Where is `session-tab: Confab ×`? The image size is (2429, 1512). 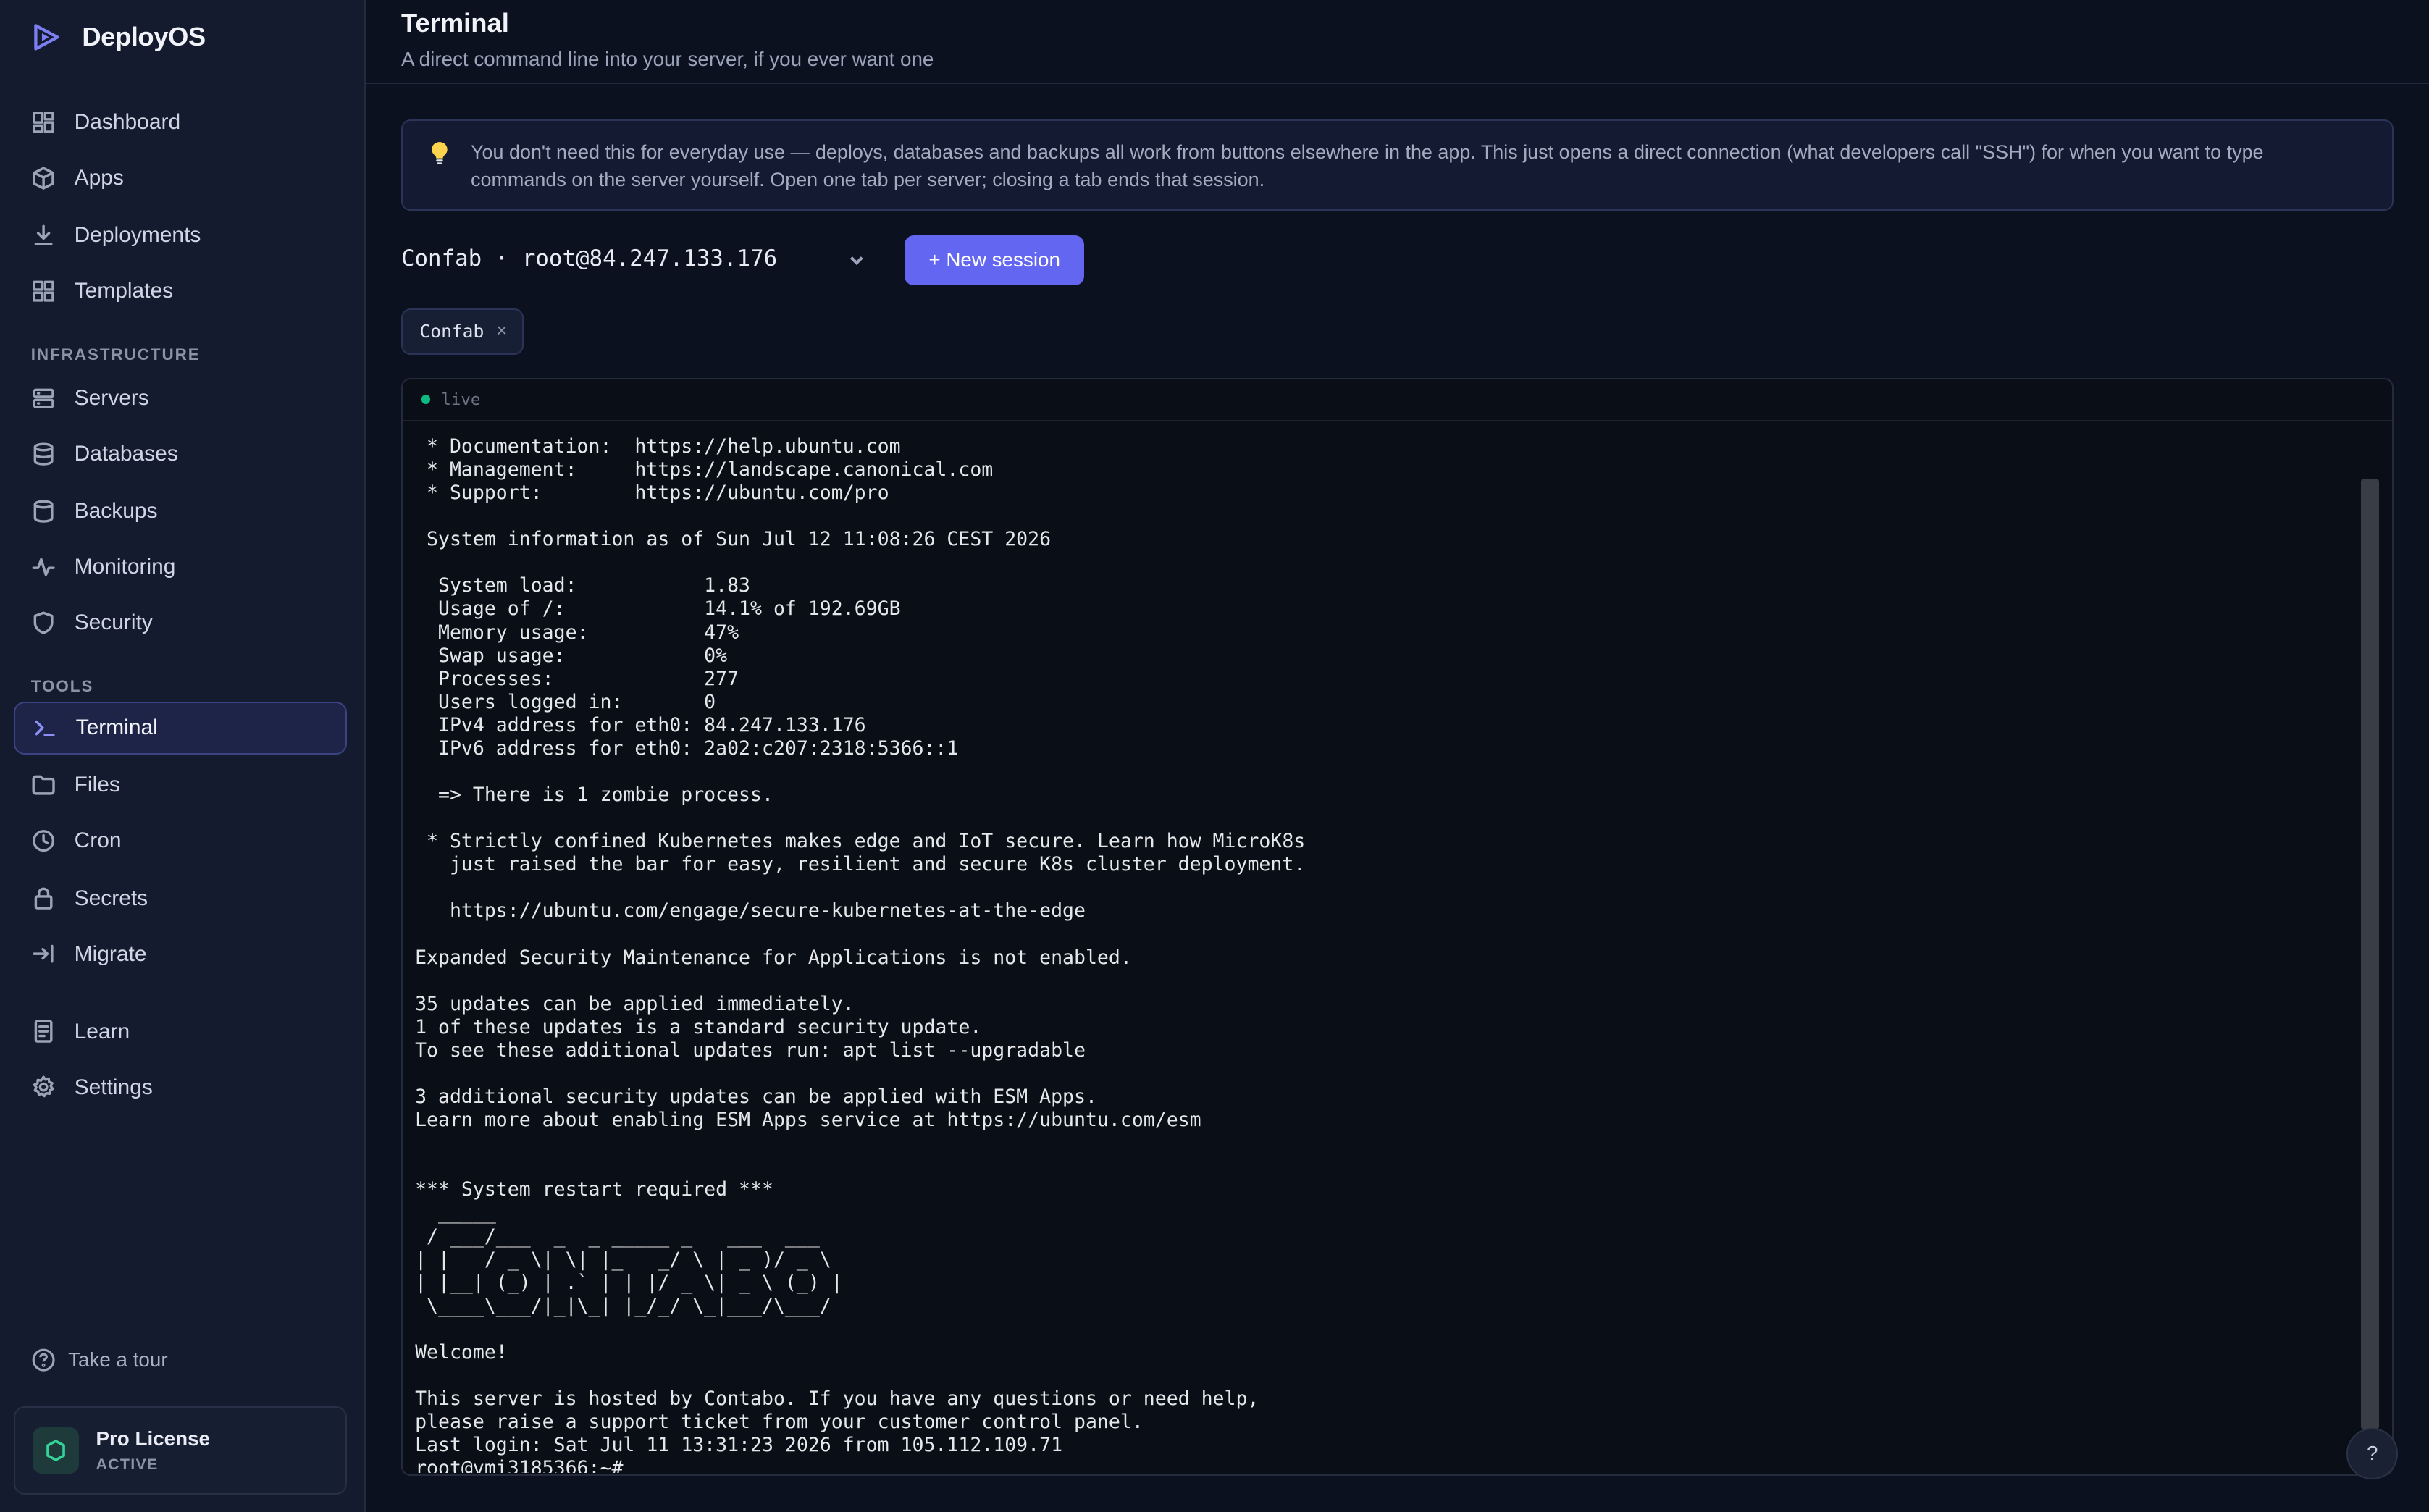 session-tab: Confab × is located at coordinates (462, 331).